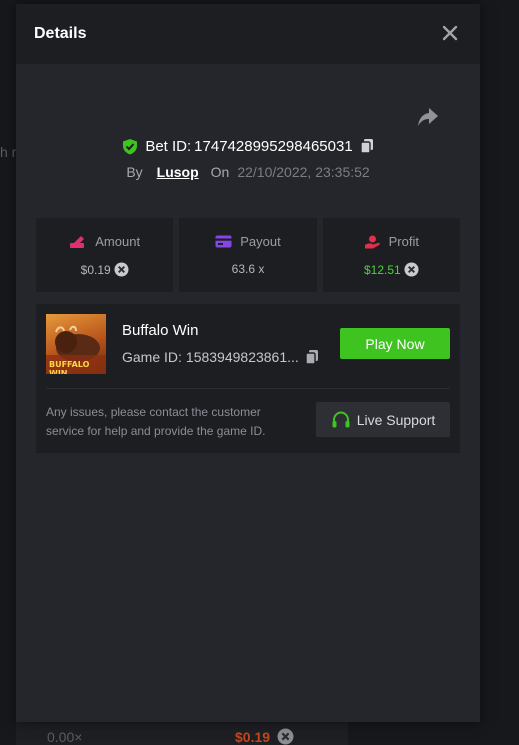  I want to click on stat-profit-label: Profit, so click(403, 241).